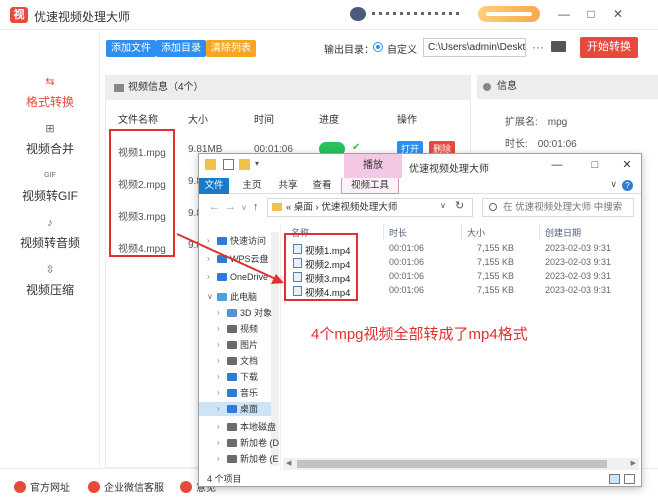  What do you see at coordinates (419, 334) in the screenshot?
I see `annotation-text: 4个mpg视频全部转成了mp4格式` at bounding box center [419, 334].